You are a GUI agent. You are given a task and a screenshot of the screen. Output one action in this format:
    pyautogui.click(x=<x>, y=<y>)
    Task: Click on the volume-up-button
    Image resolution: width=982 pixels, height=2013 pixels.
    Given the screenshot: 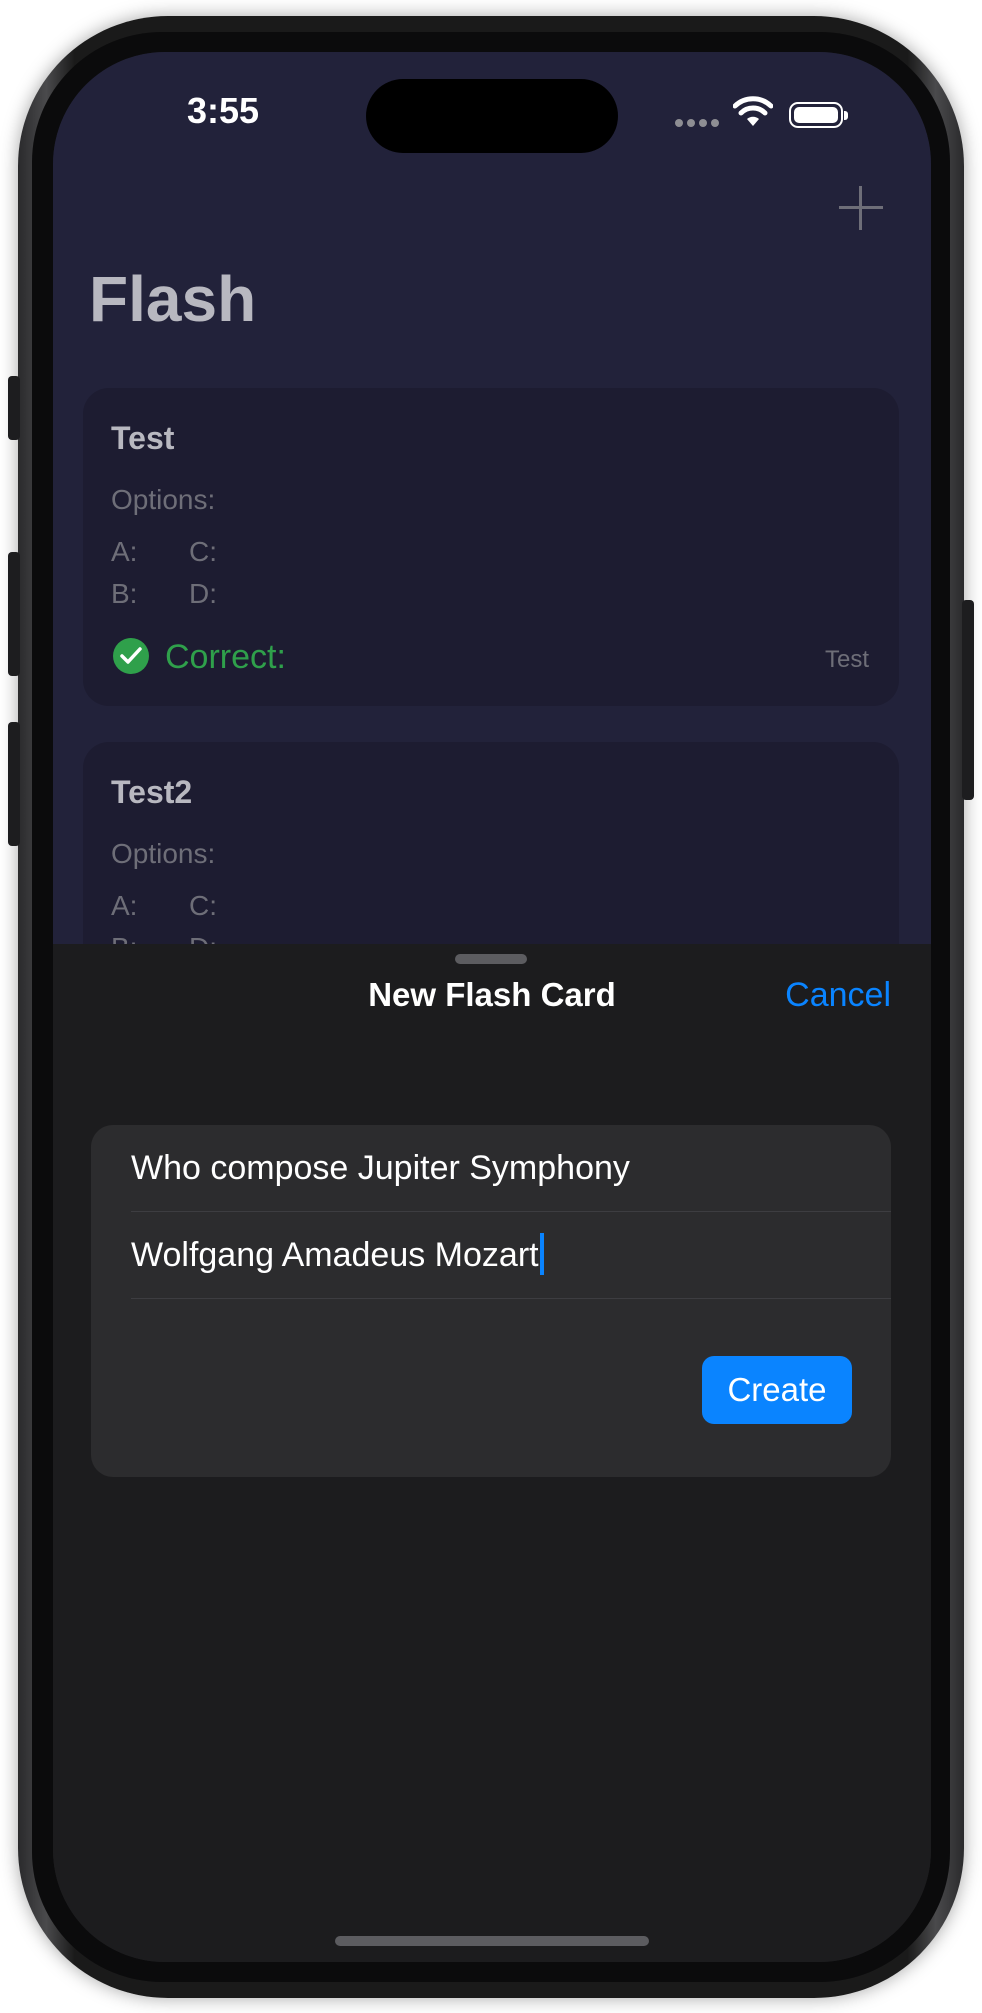 What is the action you would take?
    pyautogui.click(x=14, y=614)
    